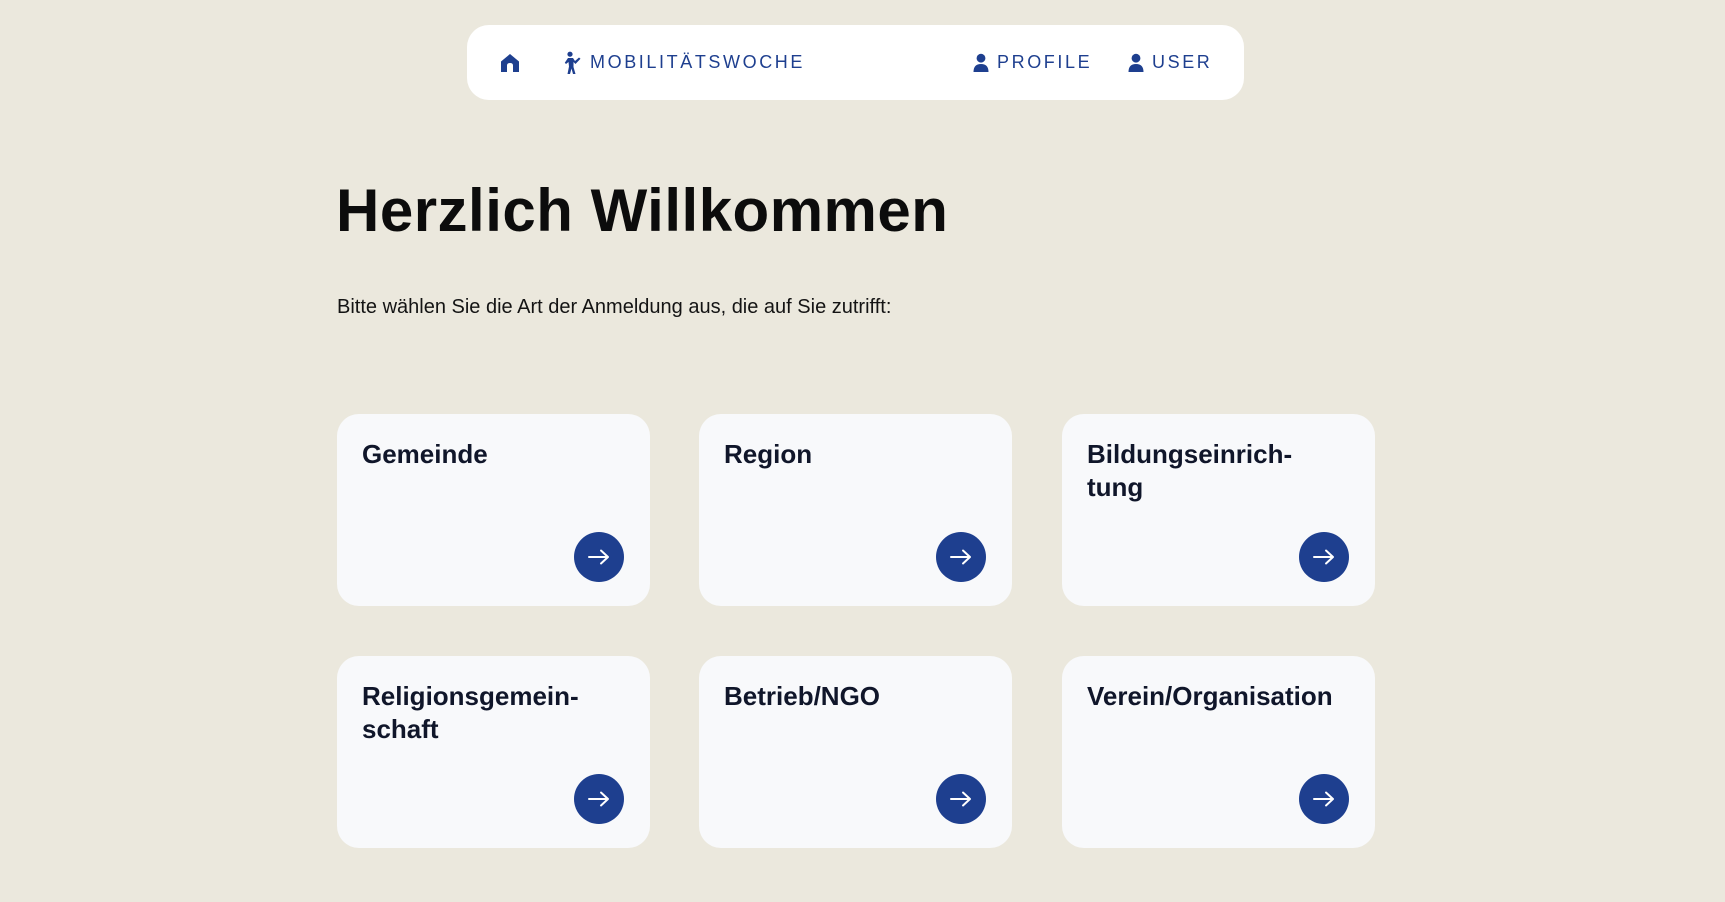  I want to click on nav-user-link: USER, so click(1169, 62).